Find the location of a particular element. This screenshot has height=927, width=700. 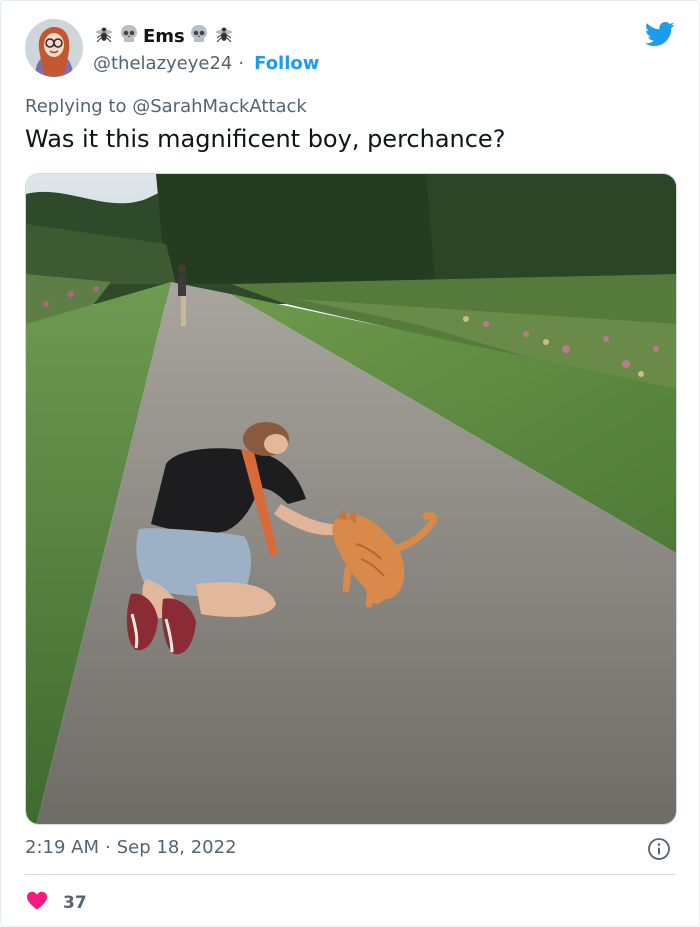

twitter-bird-icon is located at coordinates (659, 34).